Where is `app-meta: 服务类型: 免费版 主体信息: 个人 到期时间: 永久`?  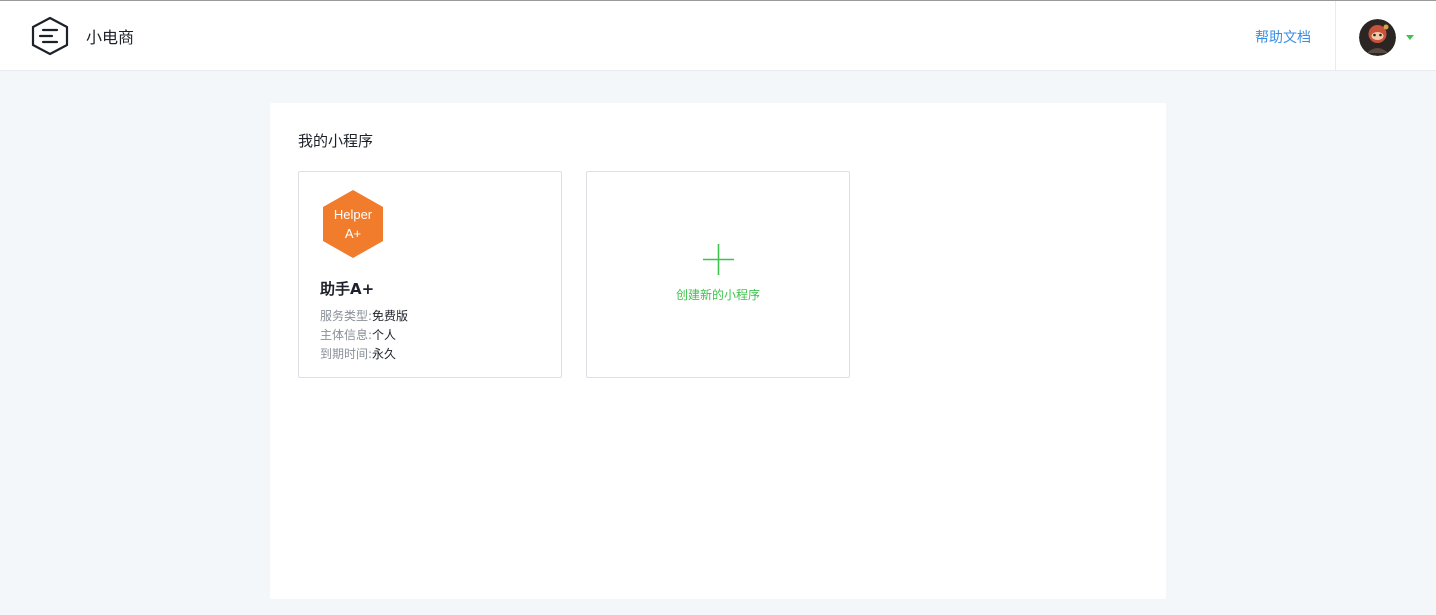
app-meta: 服务类型: 免费版 主体信息: 个人 到期时间: 永久 is located at coordinates (364, 335).